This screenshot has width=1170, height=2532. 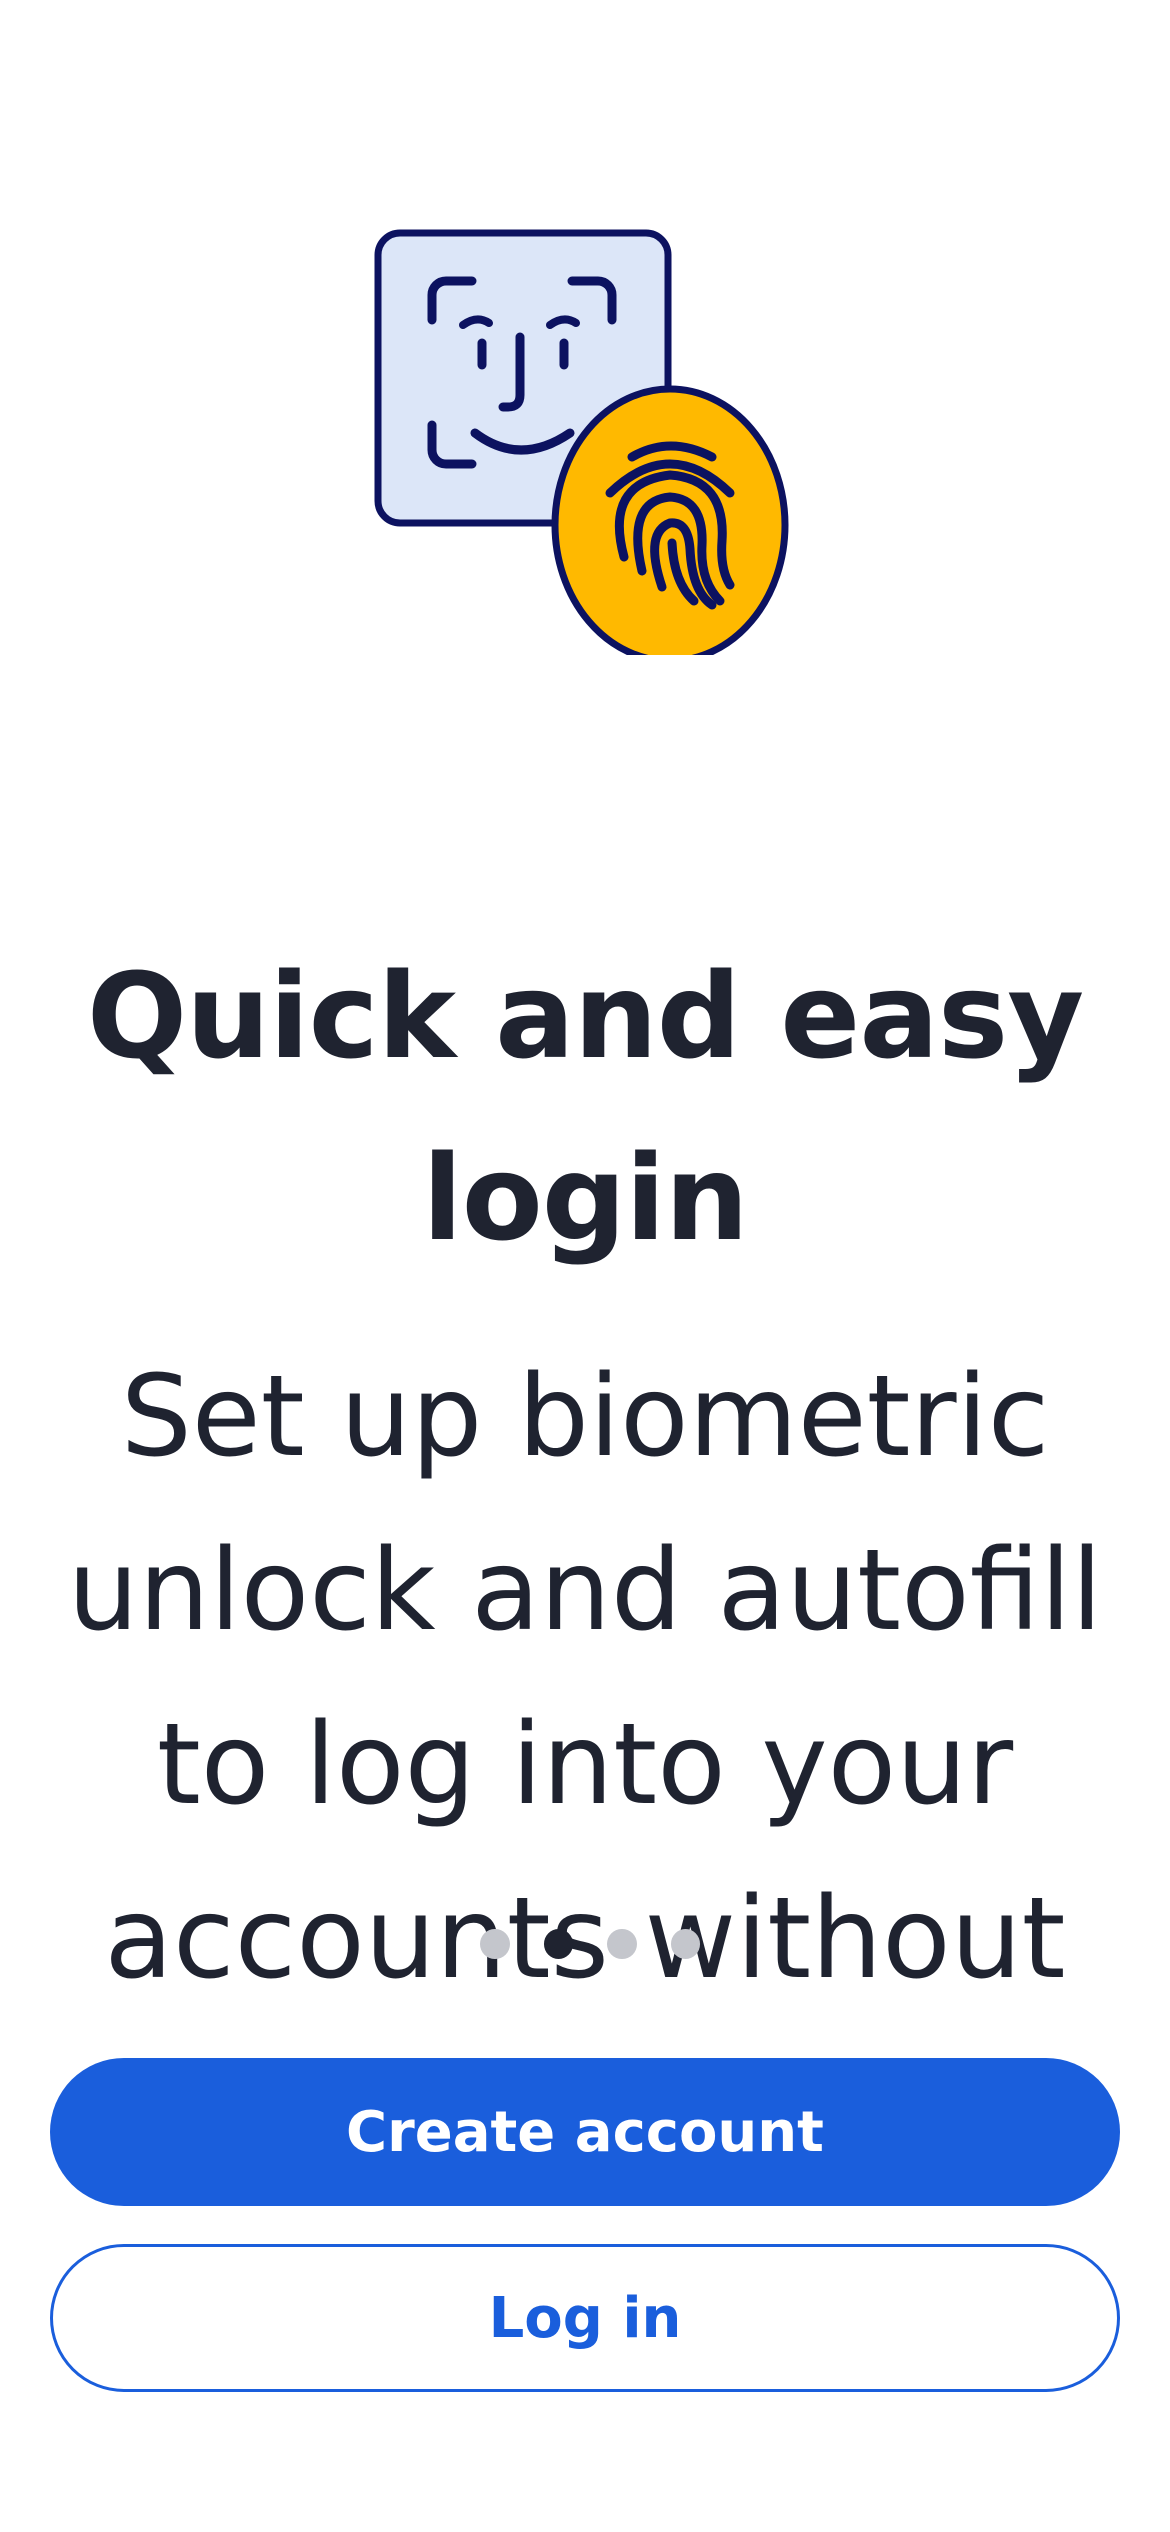 I want to click on page-indicator, so click(x=590, y=1944).